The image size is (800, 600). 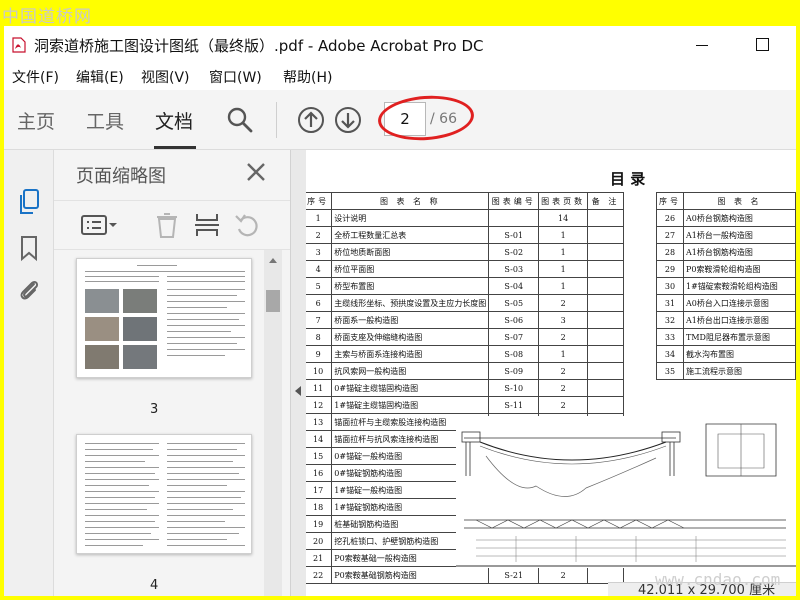 I want to click on table-cell: 15, so click(x=319, y=456).